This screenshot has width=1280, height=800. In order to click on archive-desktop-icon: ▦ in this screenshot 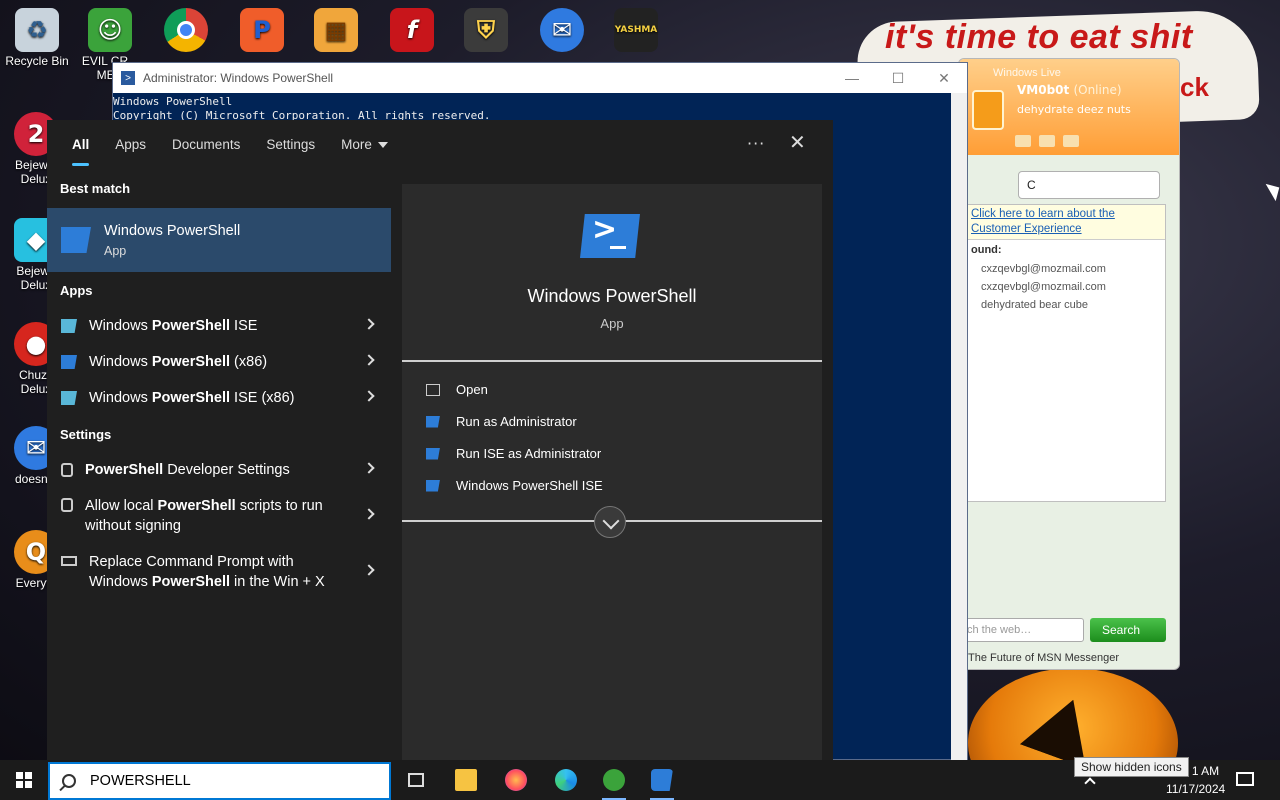, I will do `click(336, 31)`.